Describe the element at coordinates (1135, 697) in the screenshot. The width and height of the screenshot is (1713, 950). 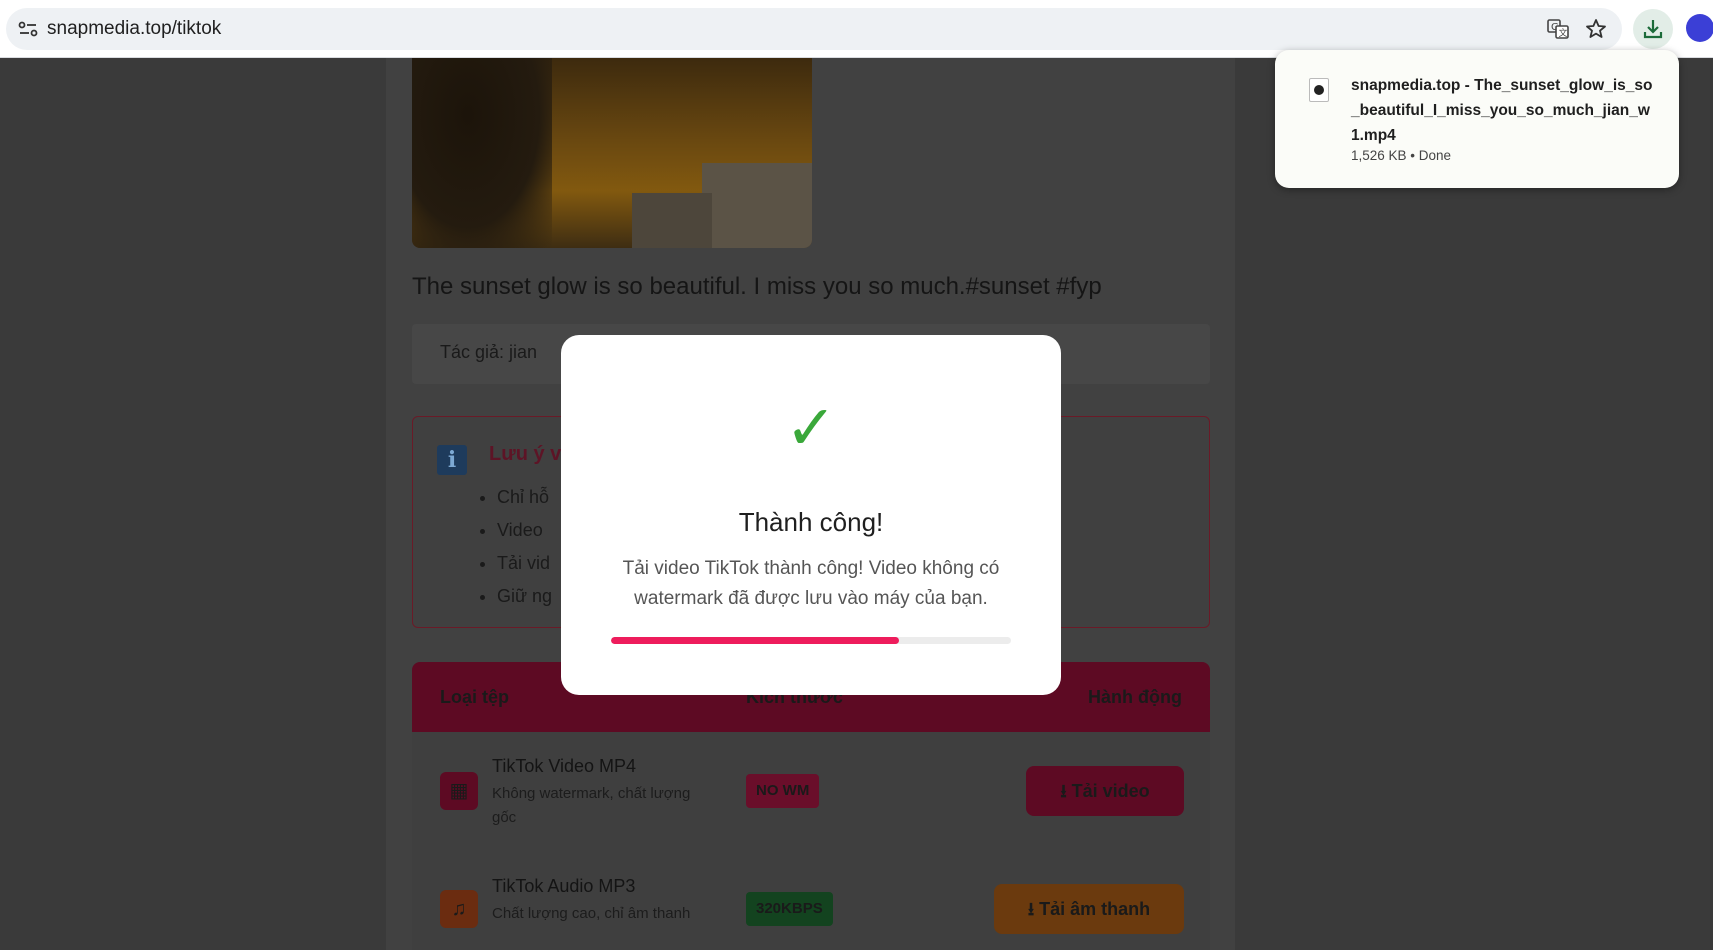
I see `column-action: Hành động` at that location.